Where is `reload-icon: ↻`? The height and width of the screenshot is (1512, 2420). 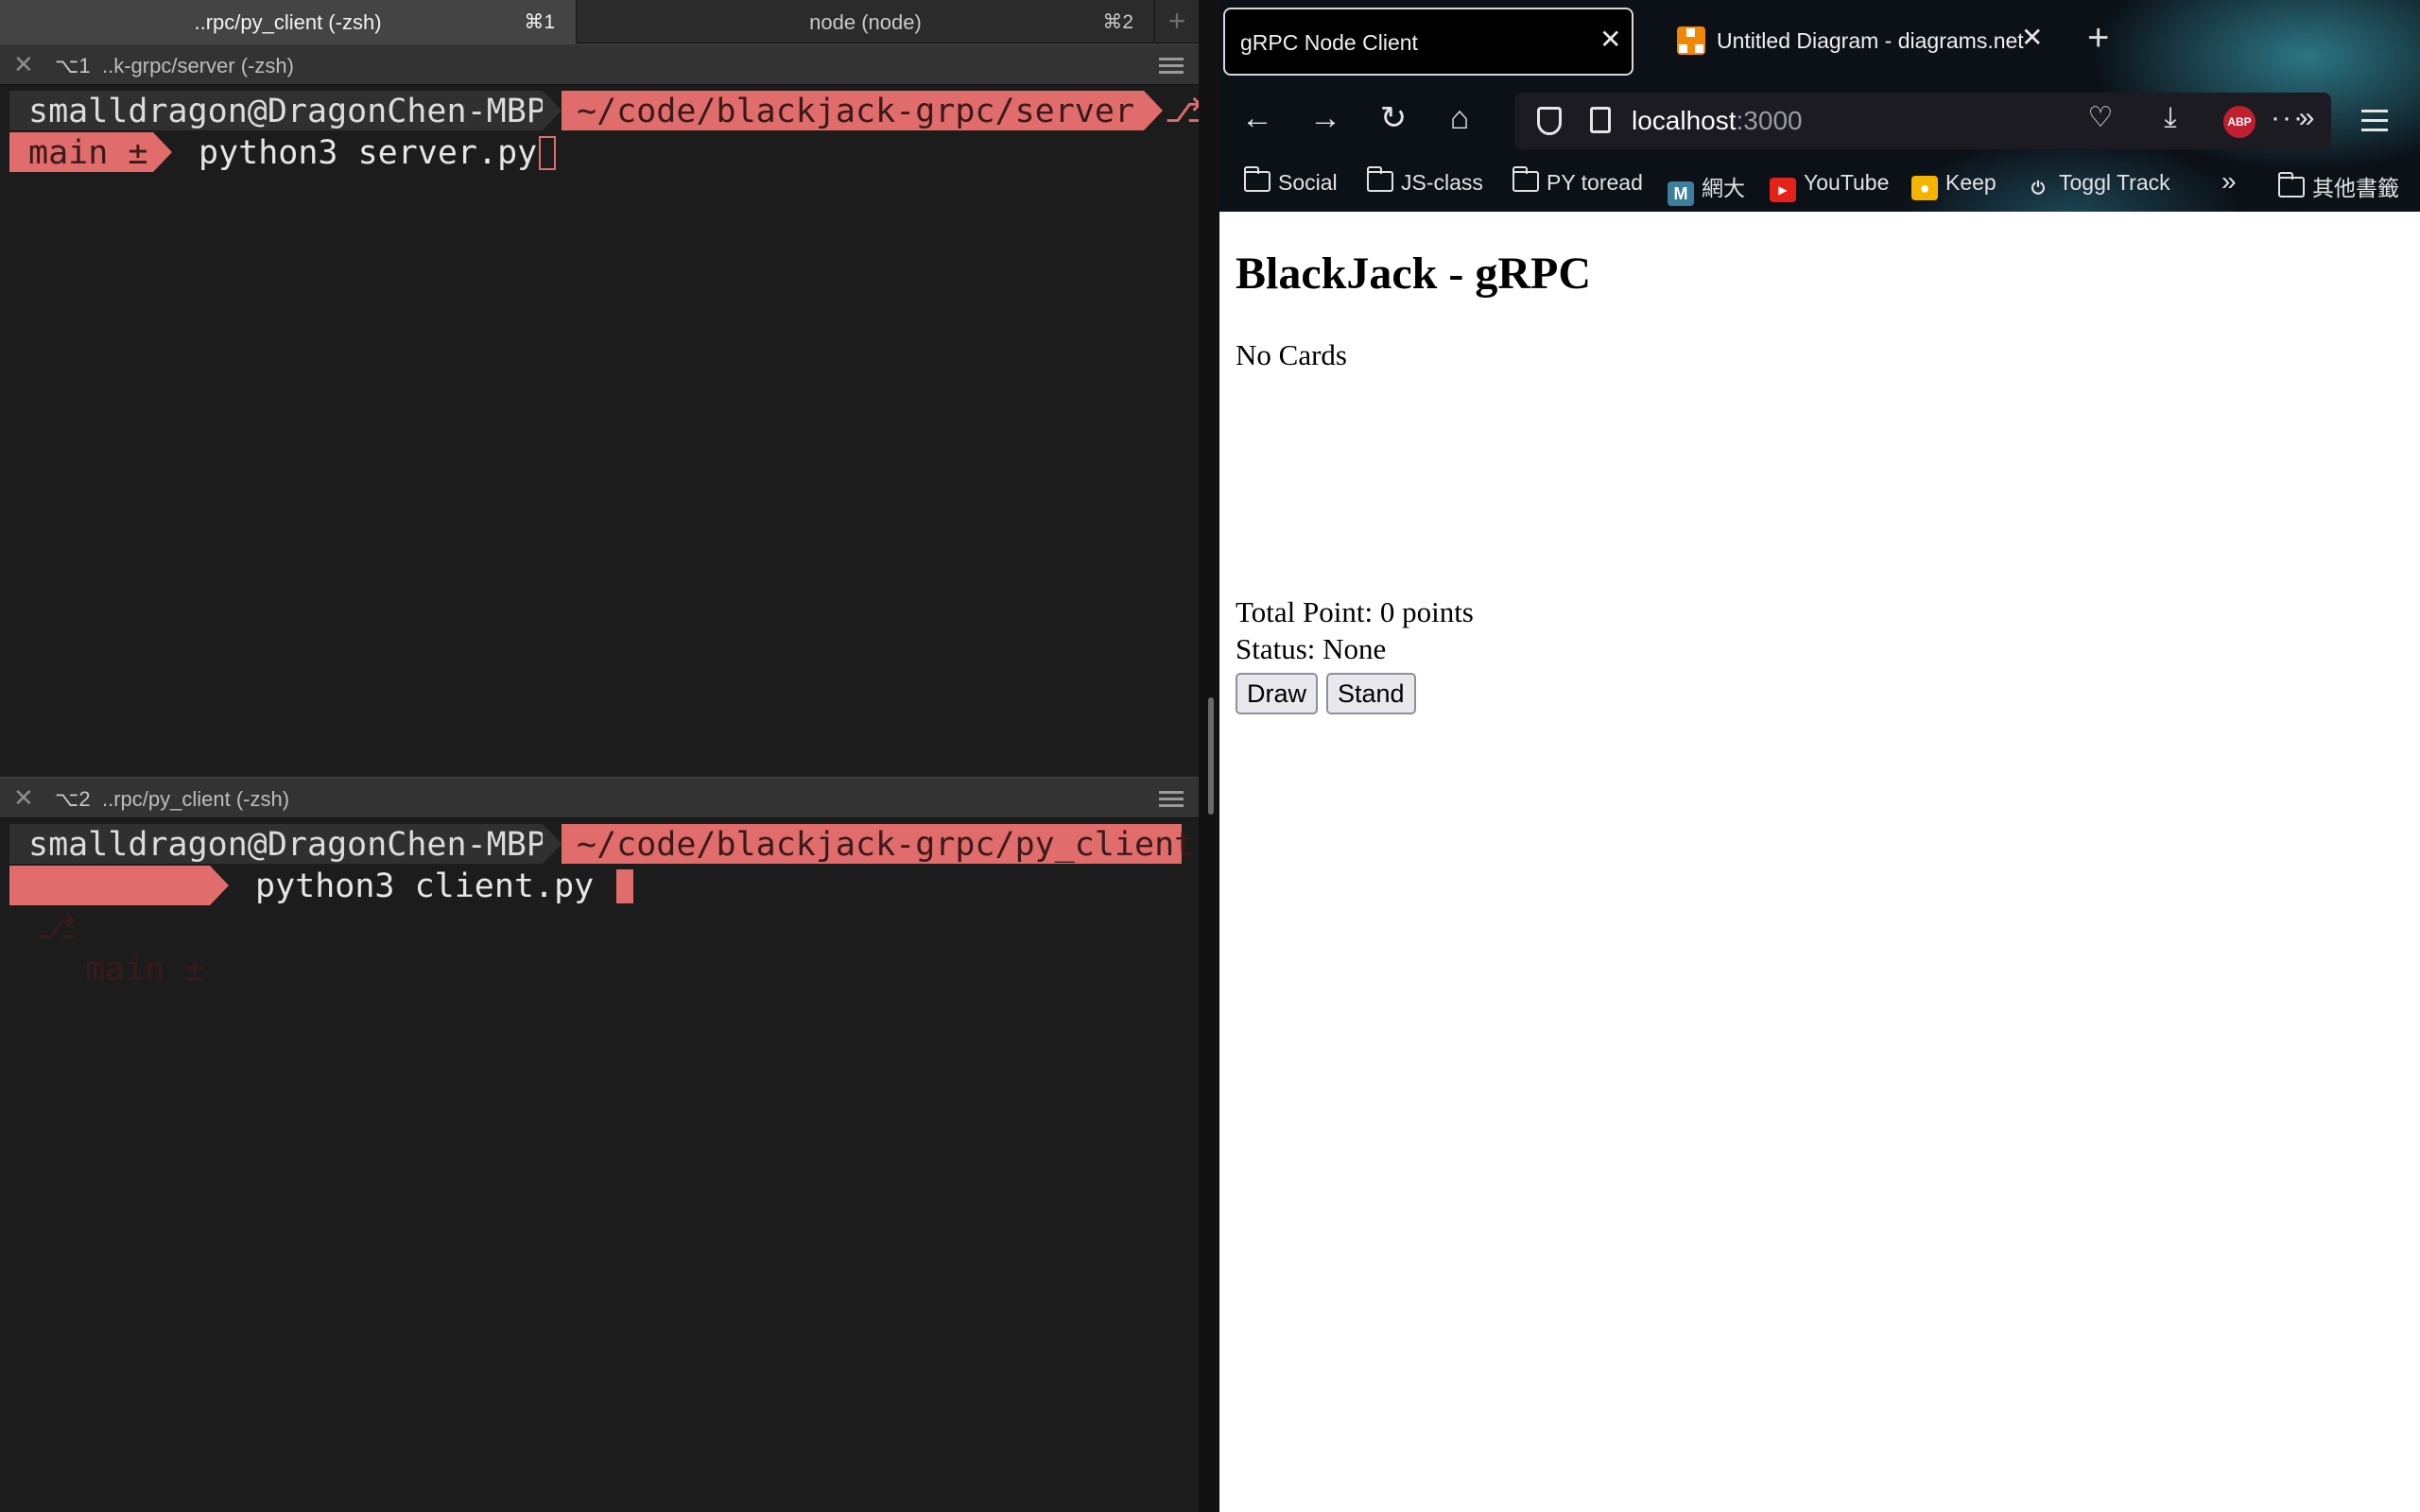
reload-icon: ↻ is located at coordinates (1393, 118).